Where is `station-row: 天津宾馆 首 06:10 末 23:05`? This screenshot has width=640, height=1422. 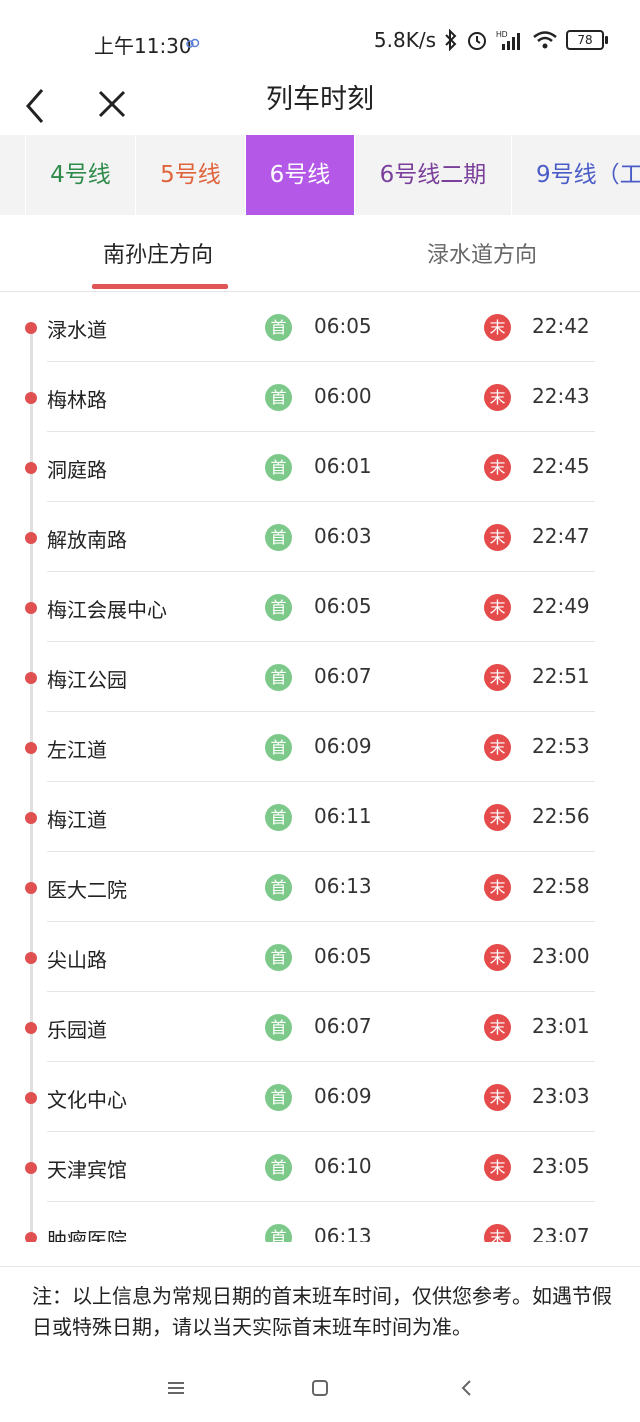
station-row: 天津宾馆 首 06:10 末 23:05 is located at coordinates (320, 1167).